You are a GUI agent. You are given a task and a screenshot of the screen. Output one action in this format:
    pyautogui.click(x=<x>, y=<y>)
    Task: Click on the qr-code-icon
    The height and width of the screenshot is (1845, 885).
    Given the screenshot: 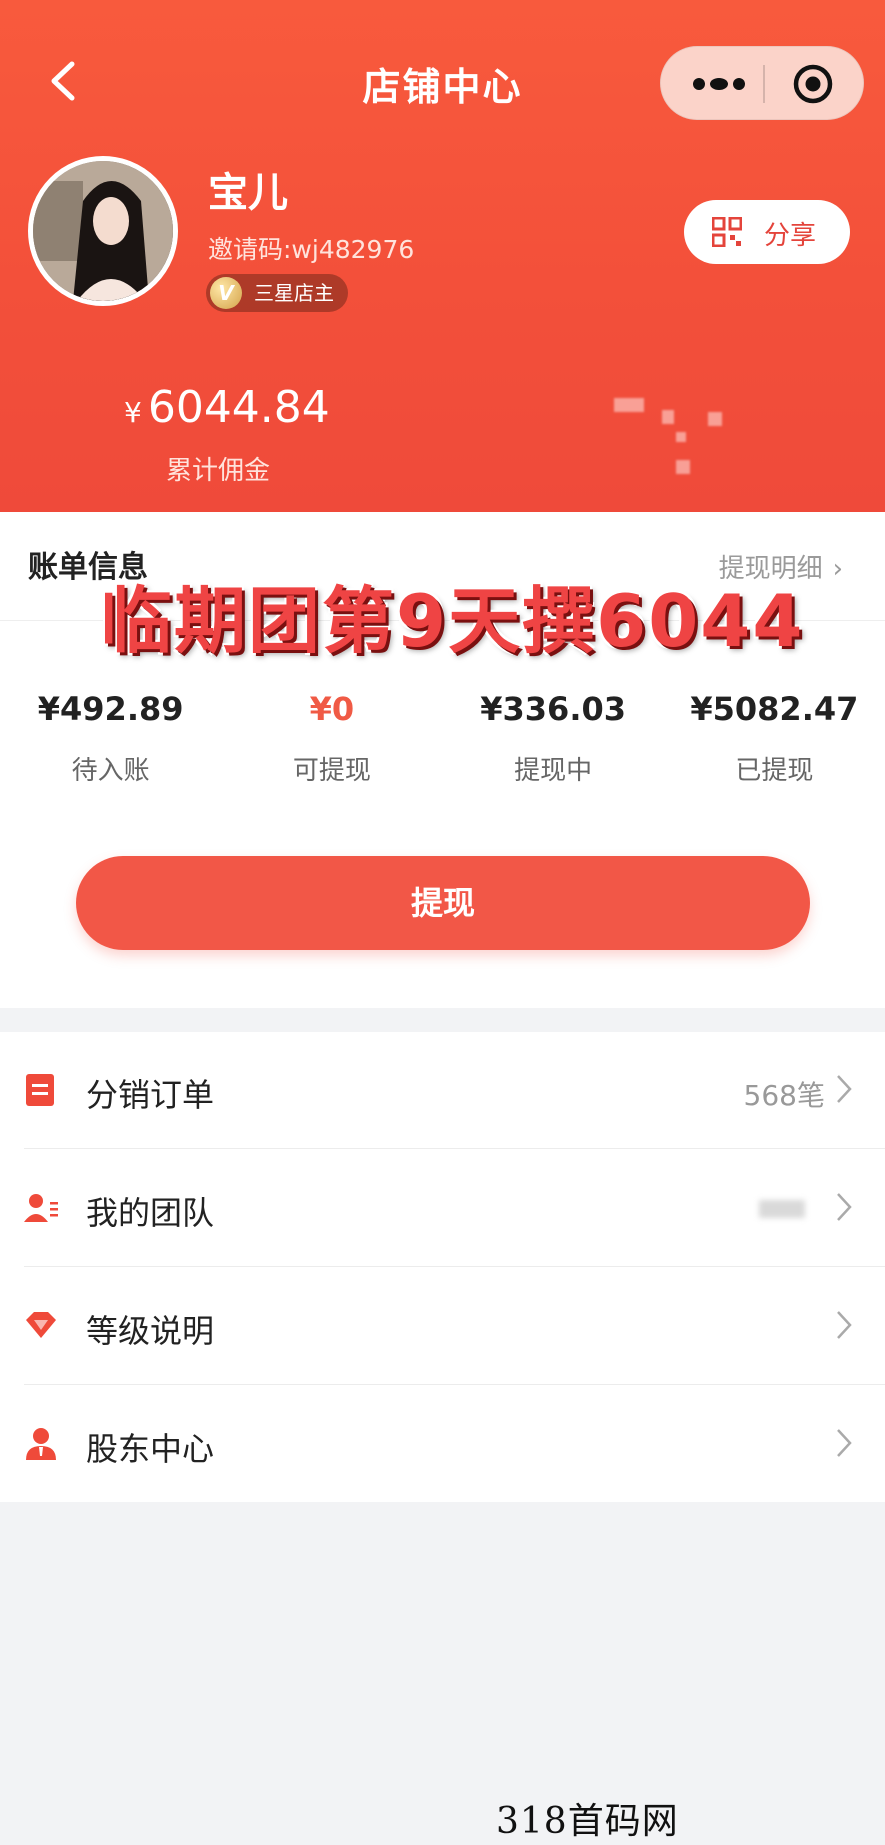 What is the action you would take?
    pyautogui.click(x=727, y=232)
    